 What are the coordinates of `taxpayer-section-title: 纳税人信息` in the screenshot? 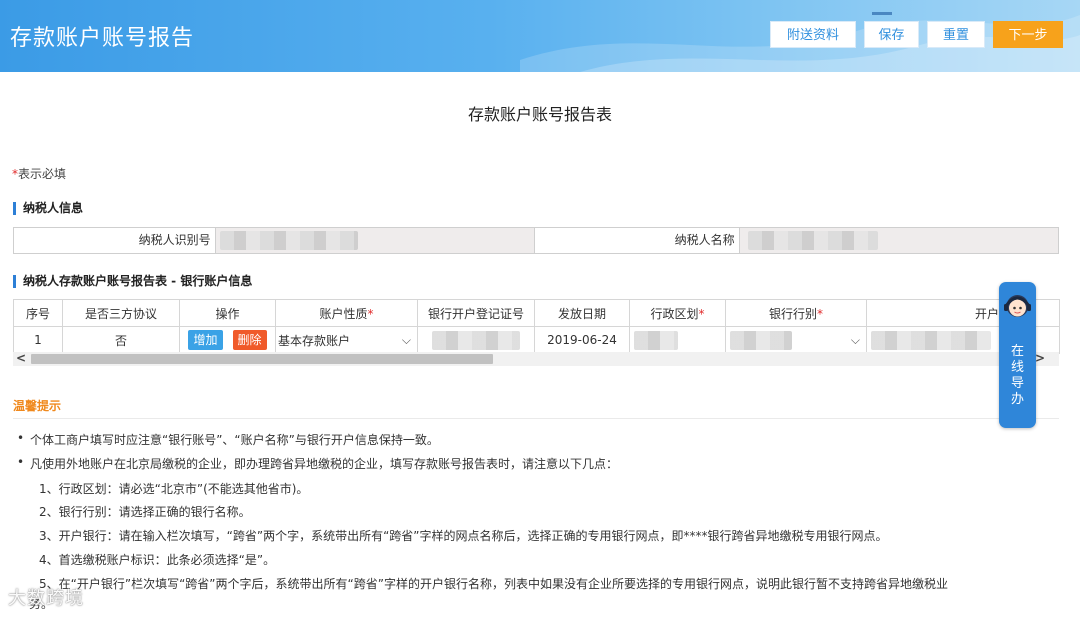 It's located at (48, 208).